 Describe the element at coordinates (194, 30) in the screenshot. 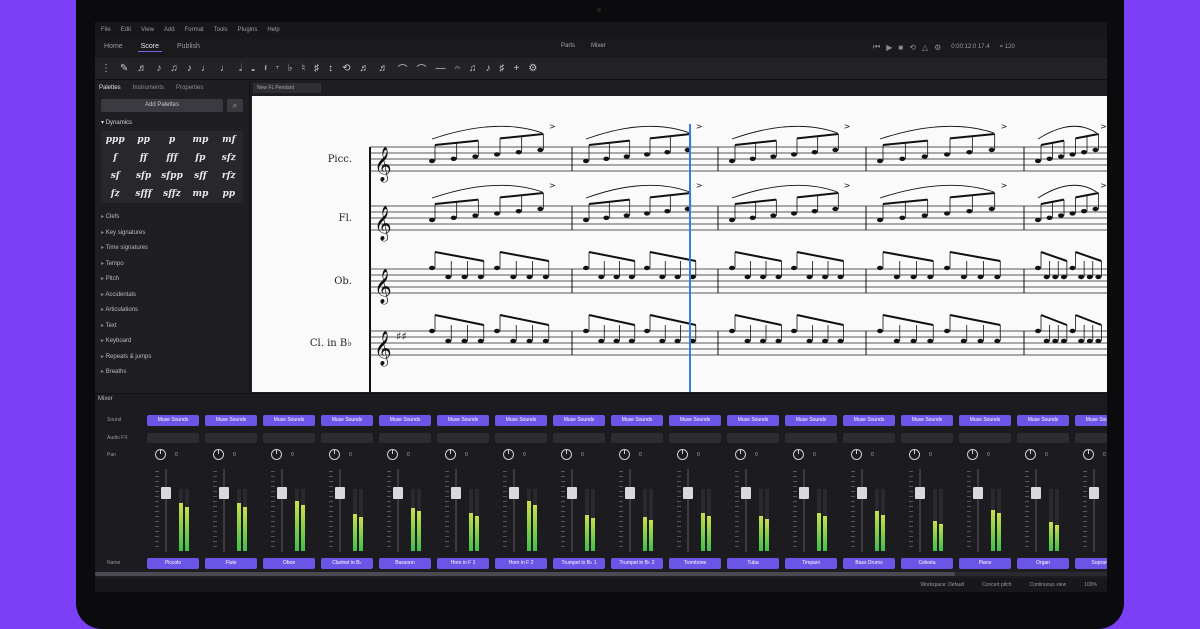

I see `menu-item-format: Format` at that location.